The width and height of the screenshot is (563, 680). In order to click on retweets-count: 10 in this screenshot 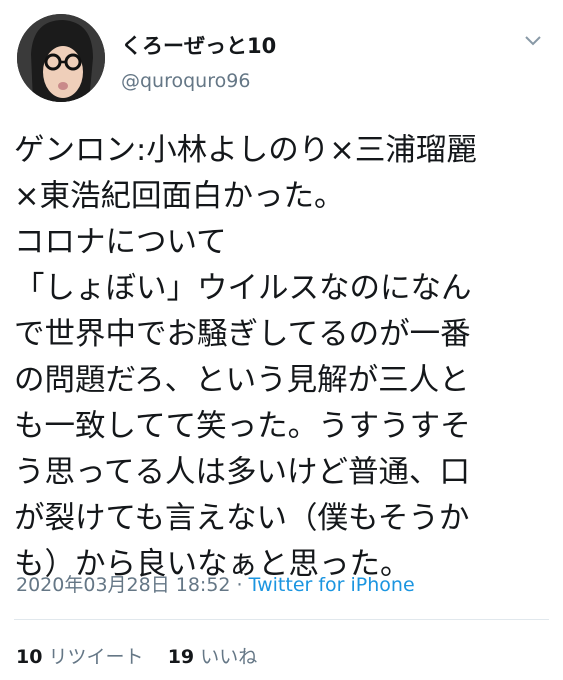, I will do `click(29, 657)`.